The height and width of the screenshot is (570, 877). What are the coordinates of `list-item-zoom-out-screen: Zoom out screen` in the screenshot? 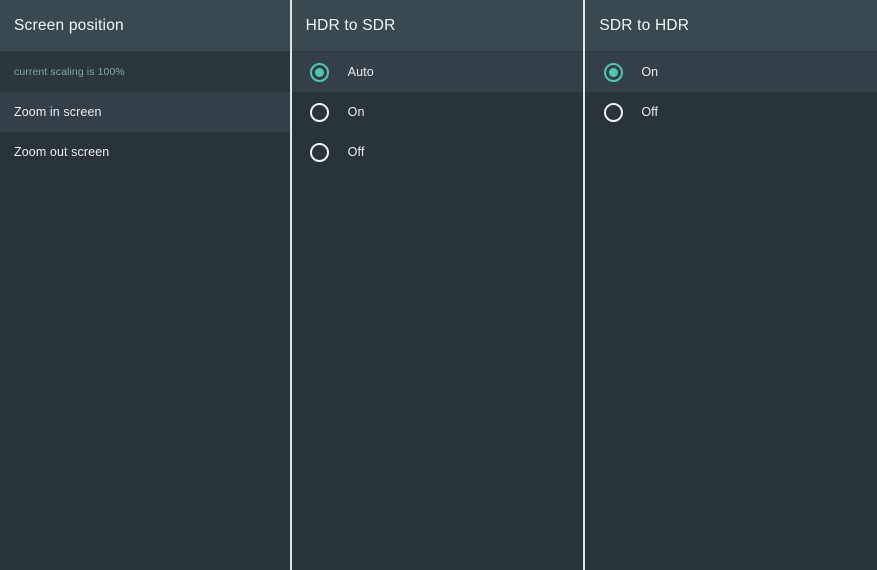 It's located at (145, 152).